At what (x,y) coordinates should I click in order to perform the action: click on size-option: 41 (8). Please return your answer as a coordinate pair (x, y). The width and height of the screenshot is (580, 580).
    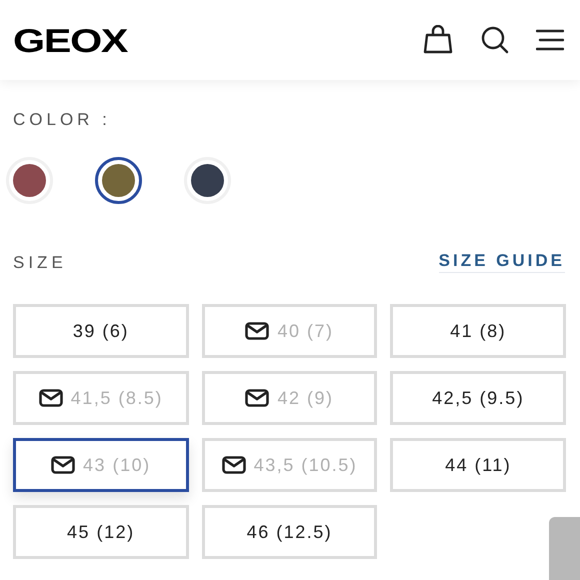
    Looking at the image, I should click on (478, 331).